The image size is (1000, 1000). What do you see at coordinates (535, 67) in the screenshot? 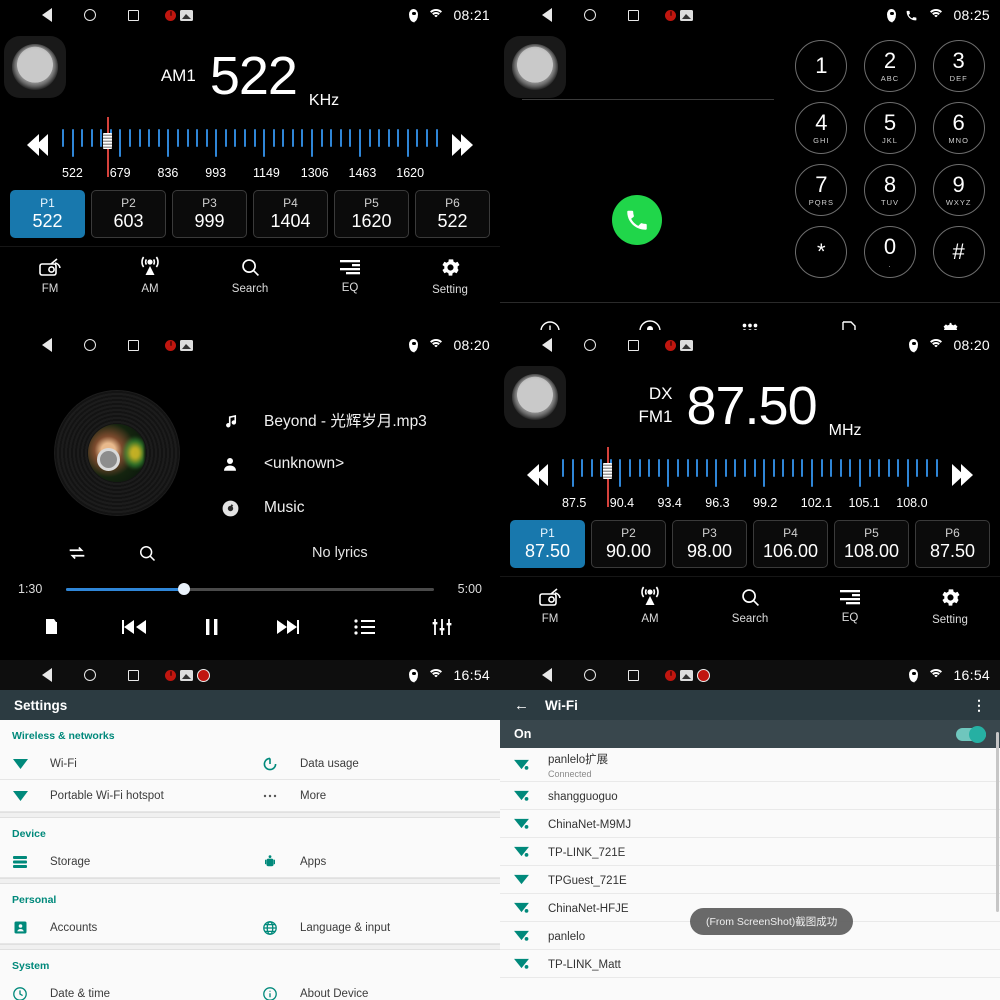
I see `floating-home-knob-dialer` at bounding box center [535, 67].